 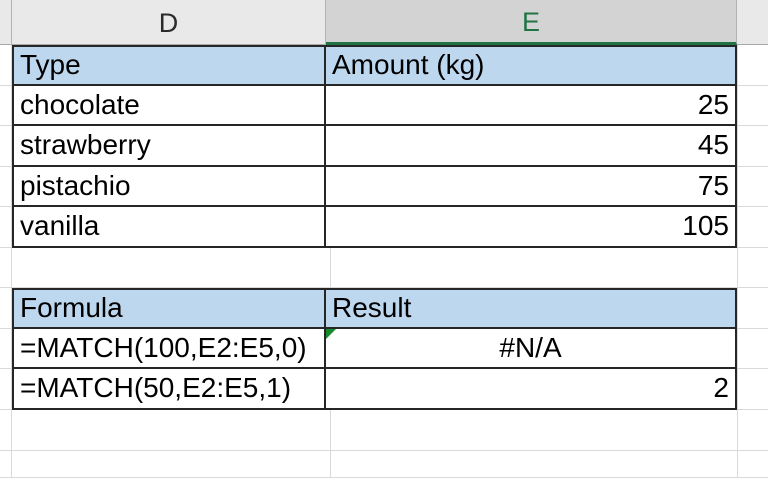 What do you see at coordinates (171, 267) in the screenshot?
I see `cell-D6` at bounding box center [171, 267].